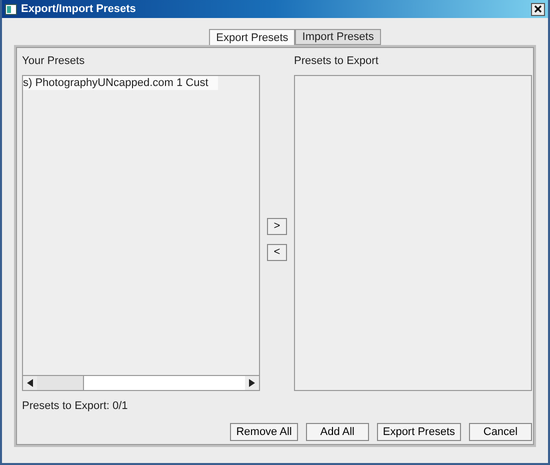 The image size is (550, 465). What do you see at coordinates (337, 432) in the screenshot?
I see `dialog-button: Add All` at bounding box center [337, 432].